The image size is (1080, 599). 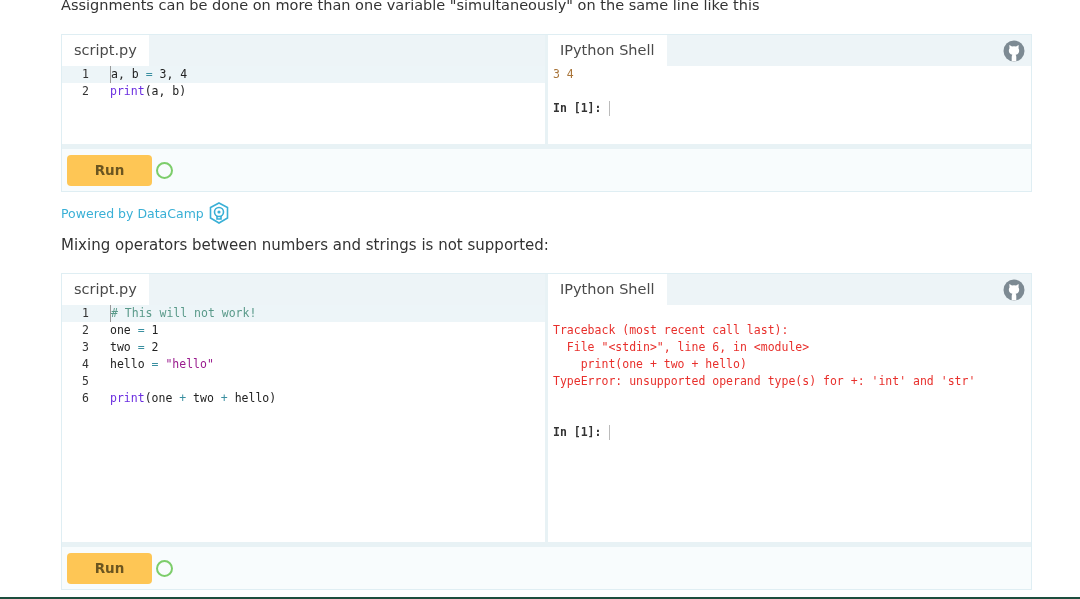 What do you see at coordinates (663, 364) in the screenshot?
I see `error-line: print(one + two + hello)` at bounding box center [663, 364].